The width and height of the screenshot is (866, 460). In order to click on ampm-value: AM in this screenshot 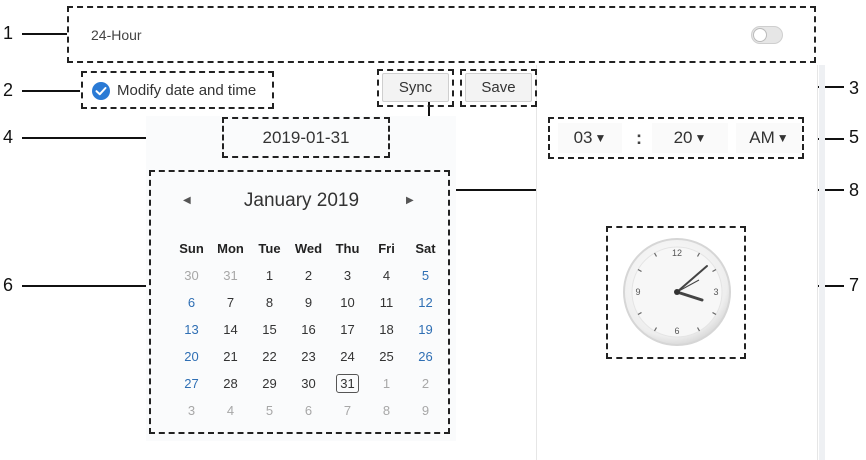, I will do `click(762, 137)`.